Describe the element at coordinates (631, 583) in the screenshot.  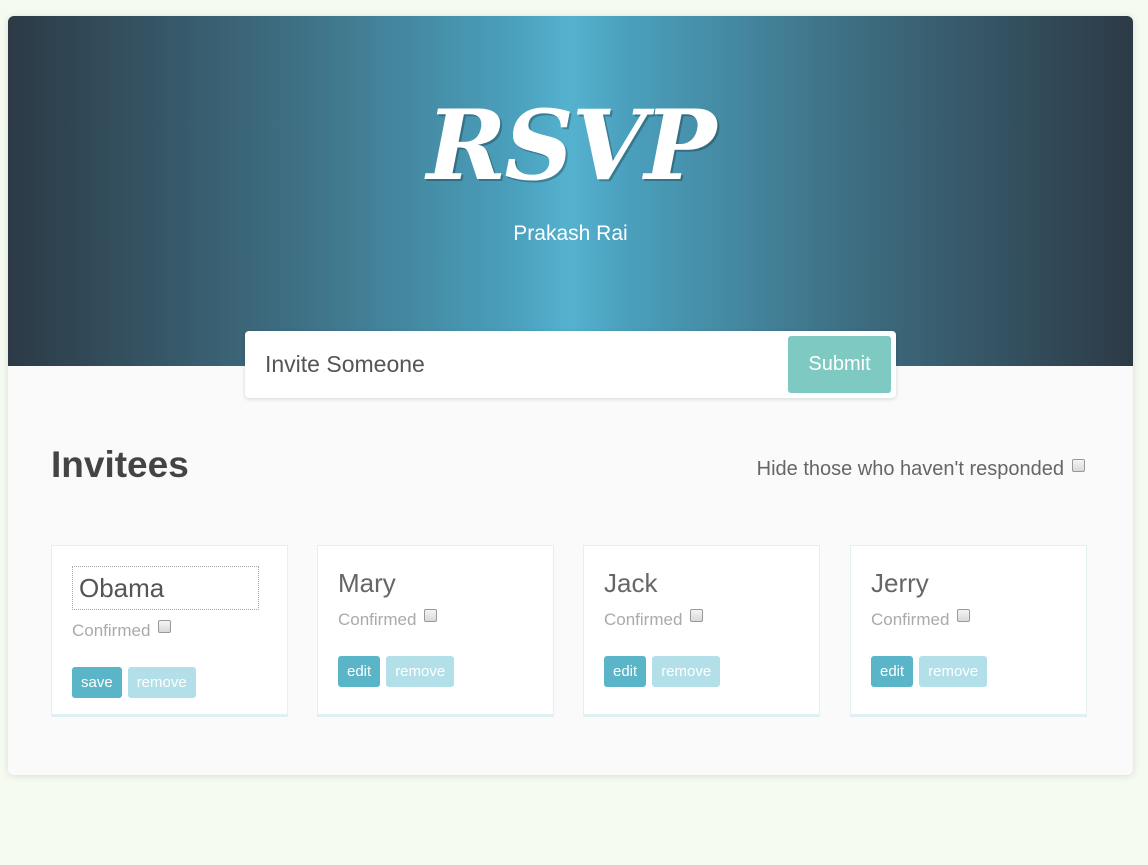
I see `invitee-name: Jack` at that location.